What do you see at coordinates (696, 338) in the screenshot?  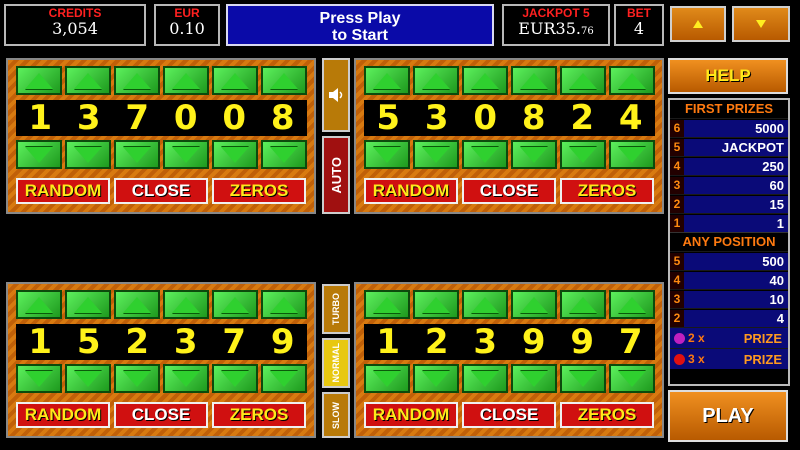 I see `multiplier: 2 x` at bounding box center [696, 338].